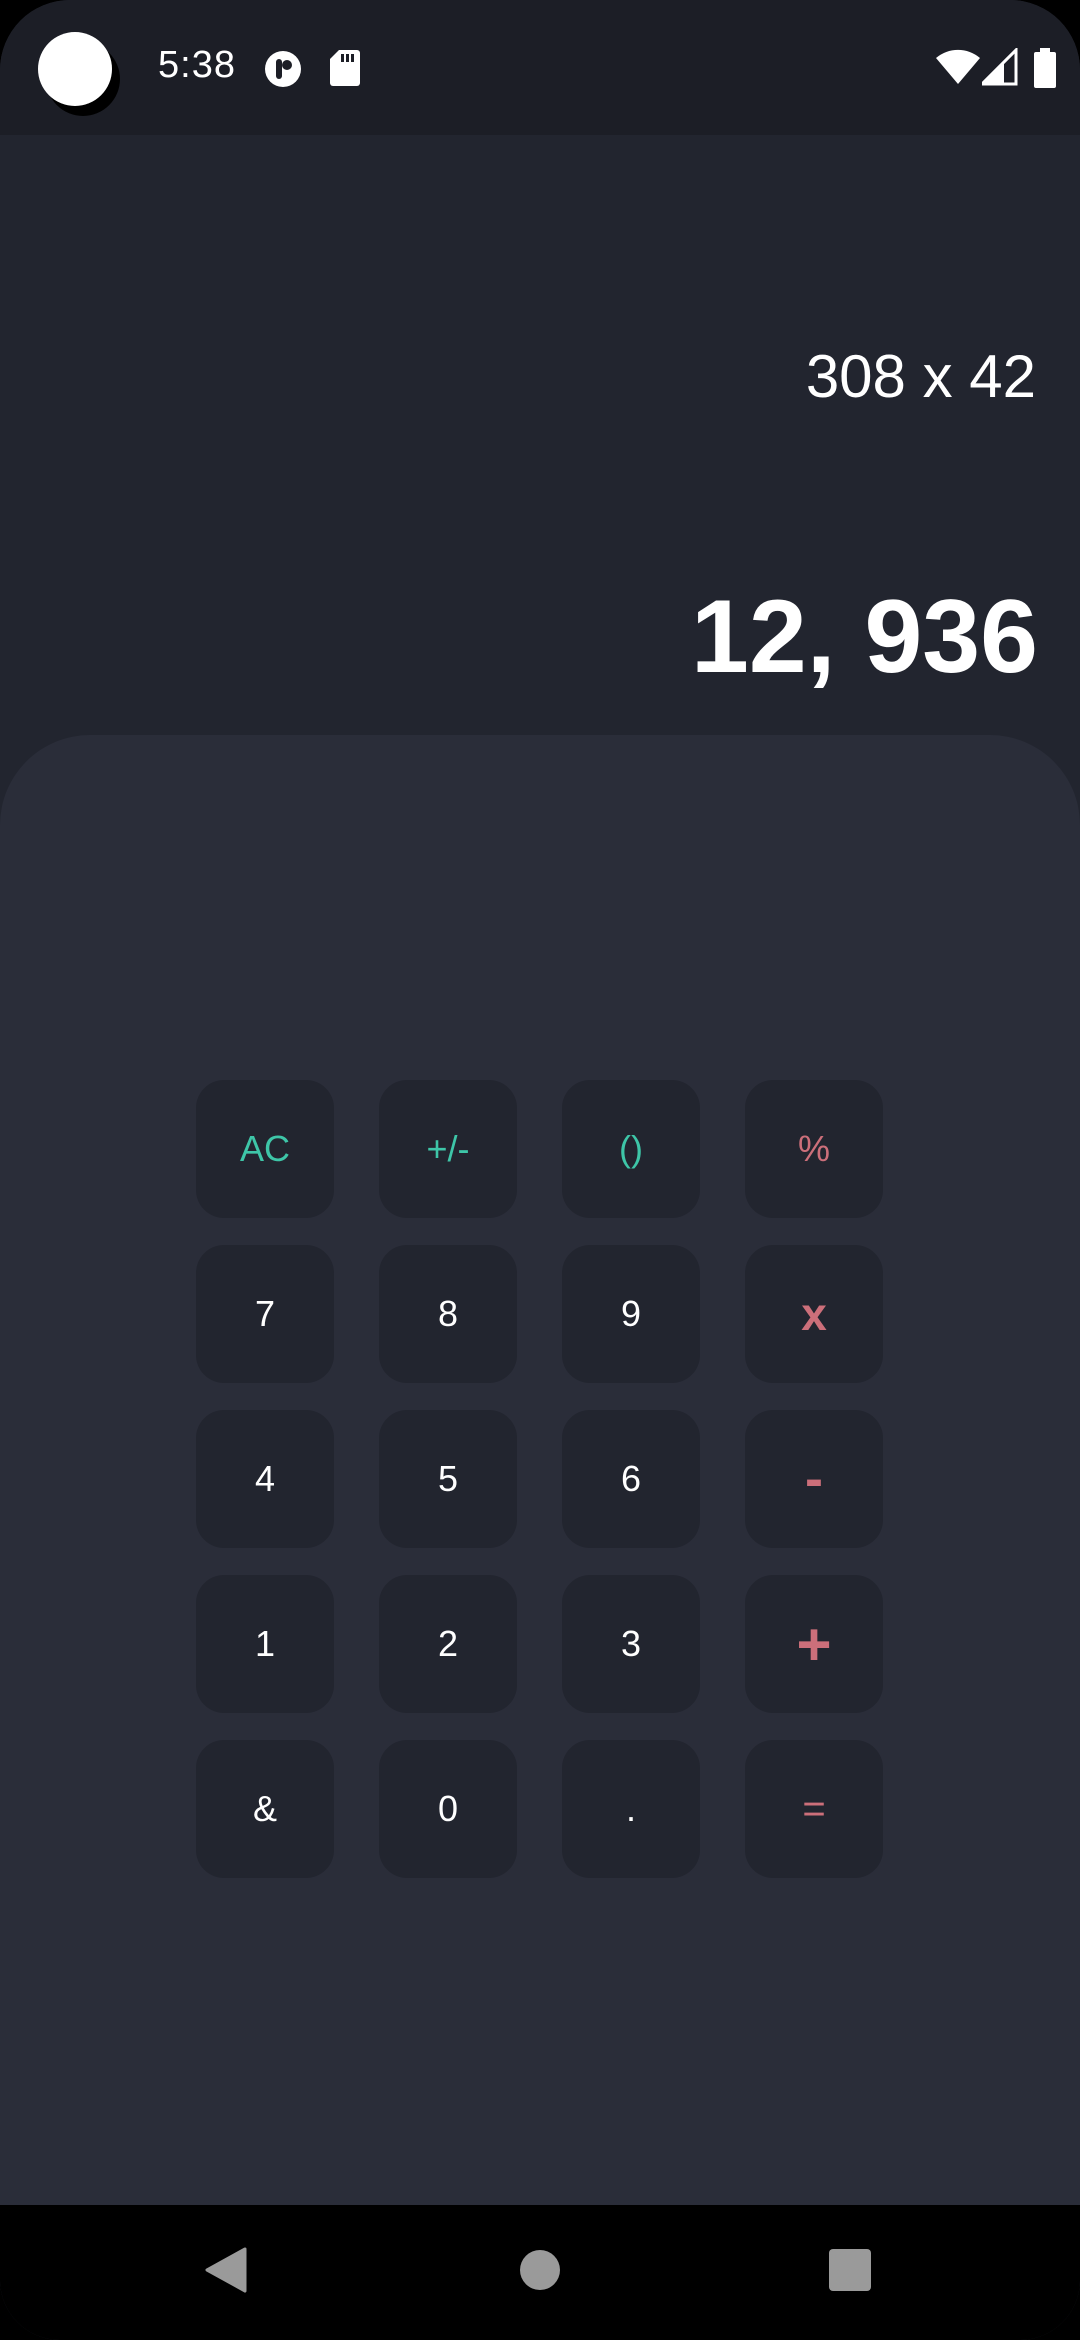 The image size is (1080, 2340). I want to click on recents-button, so click(850, 2272).